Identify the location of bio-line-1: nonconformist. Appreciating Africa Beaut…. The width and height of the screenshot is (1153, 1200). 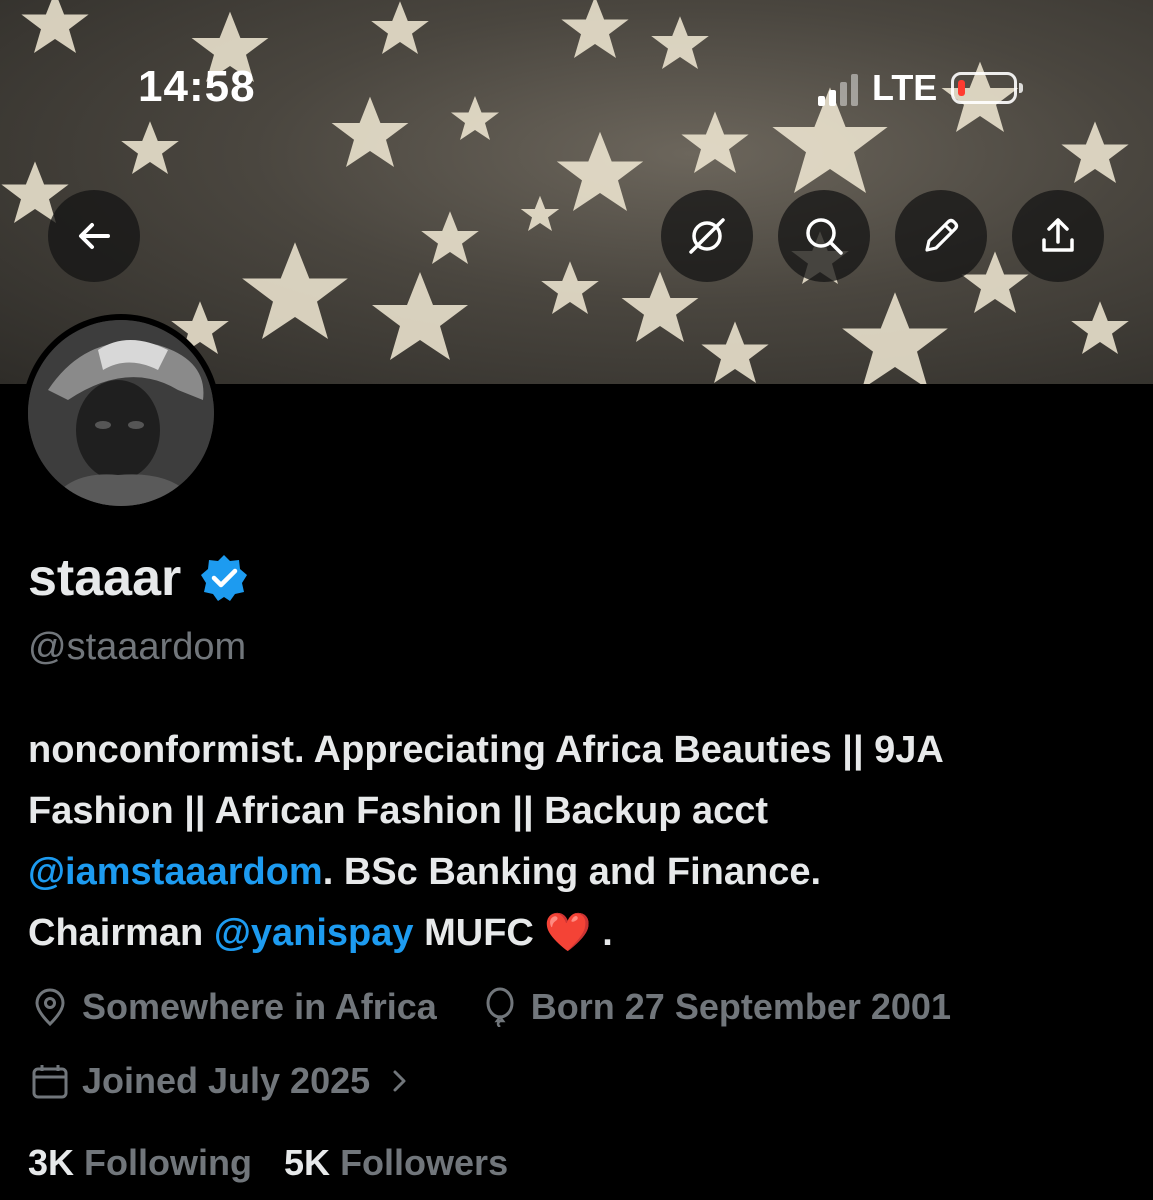
(486, 750).